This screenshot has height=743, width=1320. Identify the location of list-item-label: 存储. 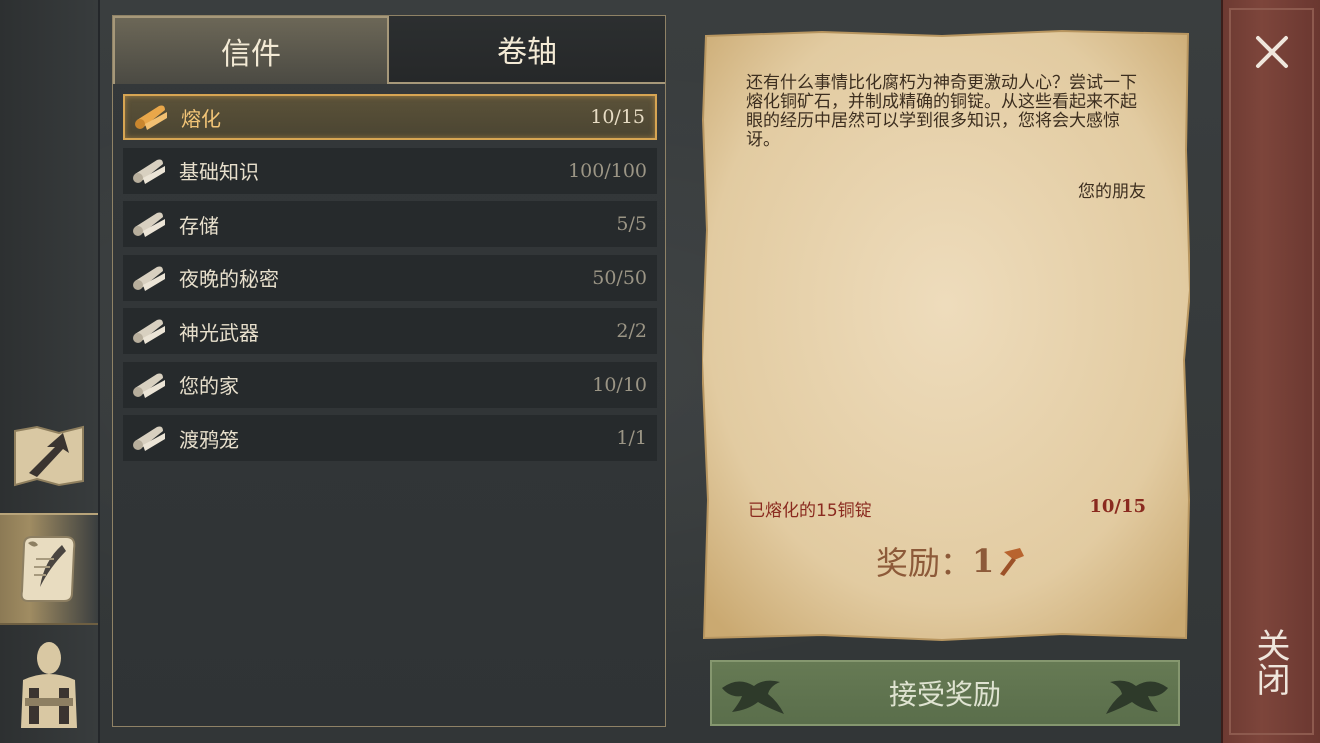
(199, 225).